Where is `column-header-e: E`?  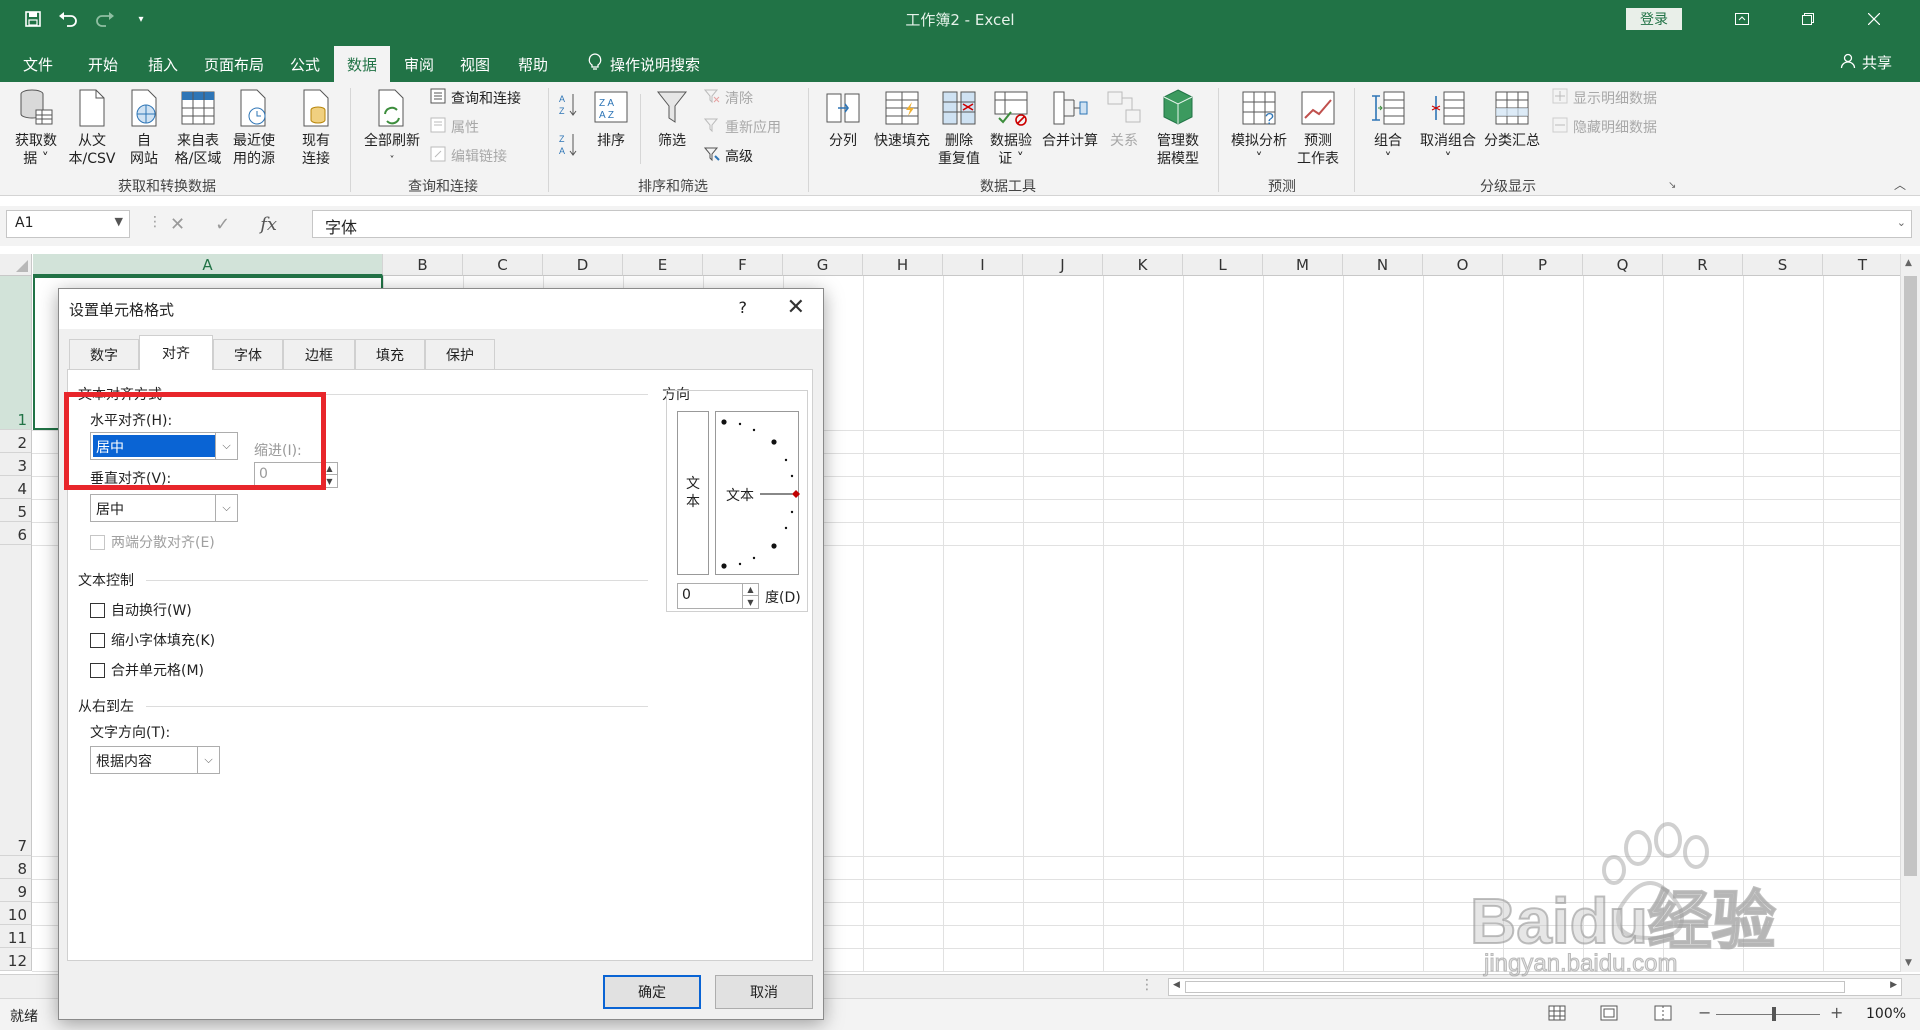
column-header-e: E is located at coordinates (663, 265).